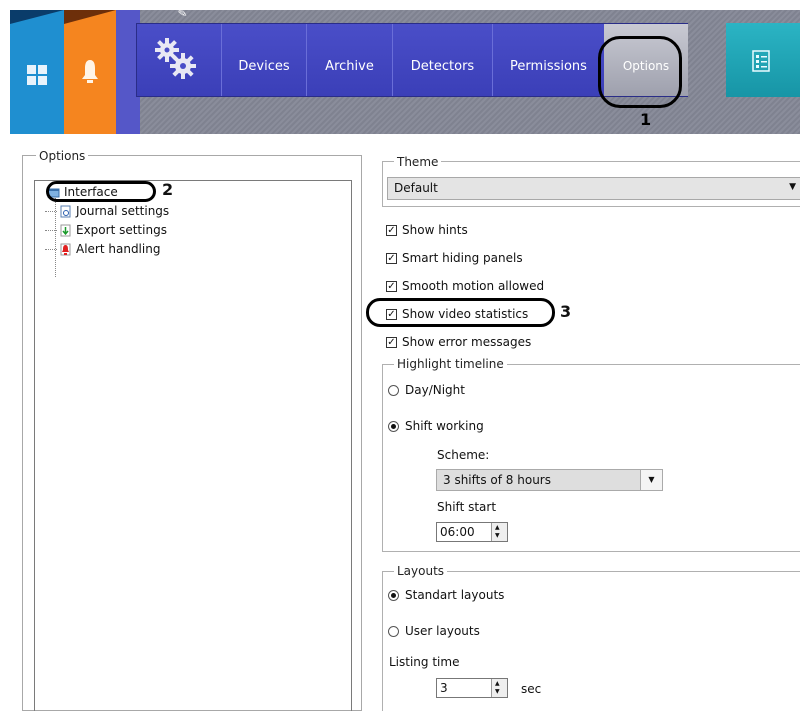 This screenshot has height=711, width=800. What do you see at coordinates (548, 60) in the screenshot?
I see `nav-permissions: Permissions` at bounding box center [548, 60].